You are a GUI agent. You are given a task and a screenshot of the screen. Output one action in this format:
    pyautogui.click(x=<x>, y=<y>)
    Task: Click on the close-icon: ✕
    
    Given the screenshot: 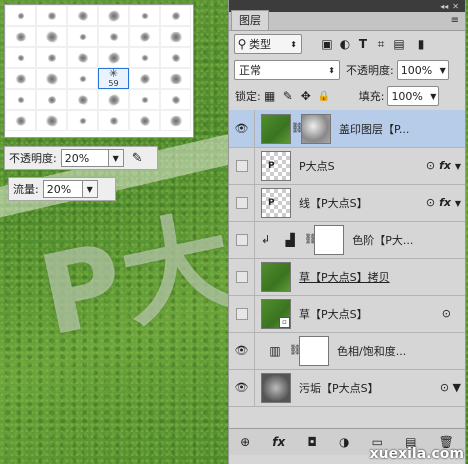 What is the action you would take?
    pyautogui.click(x=455, y=6)
    